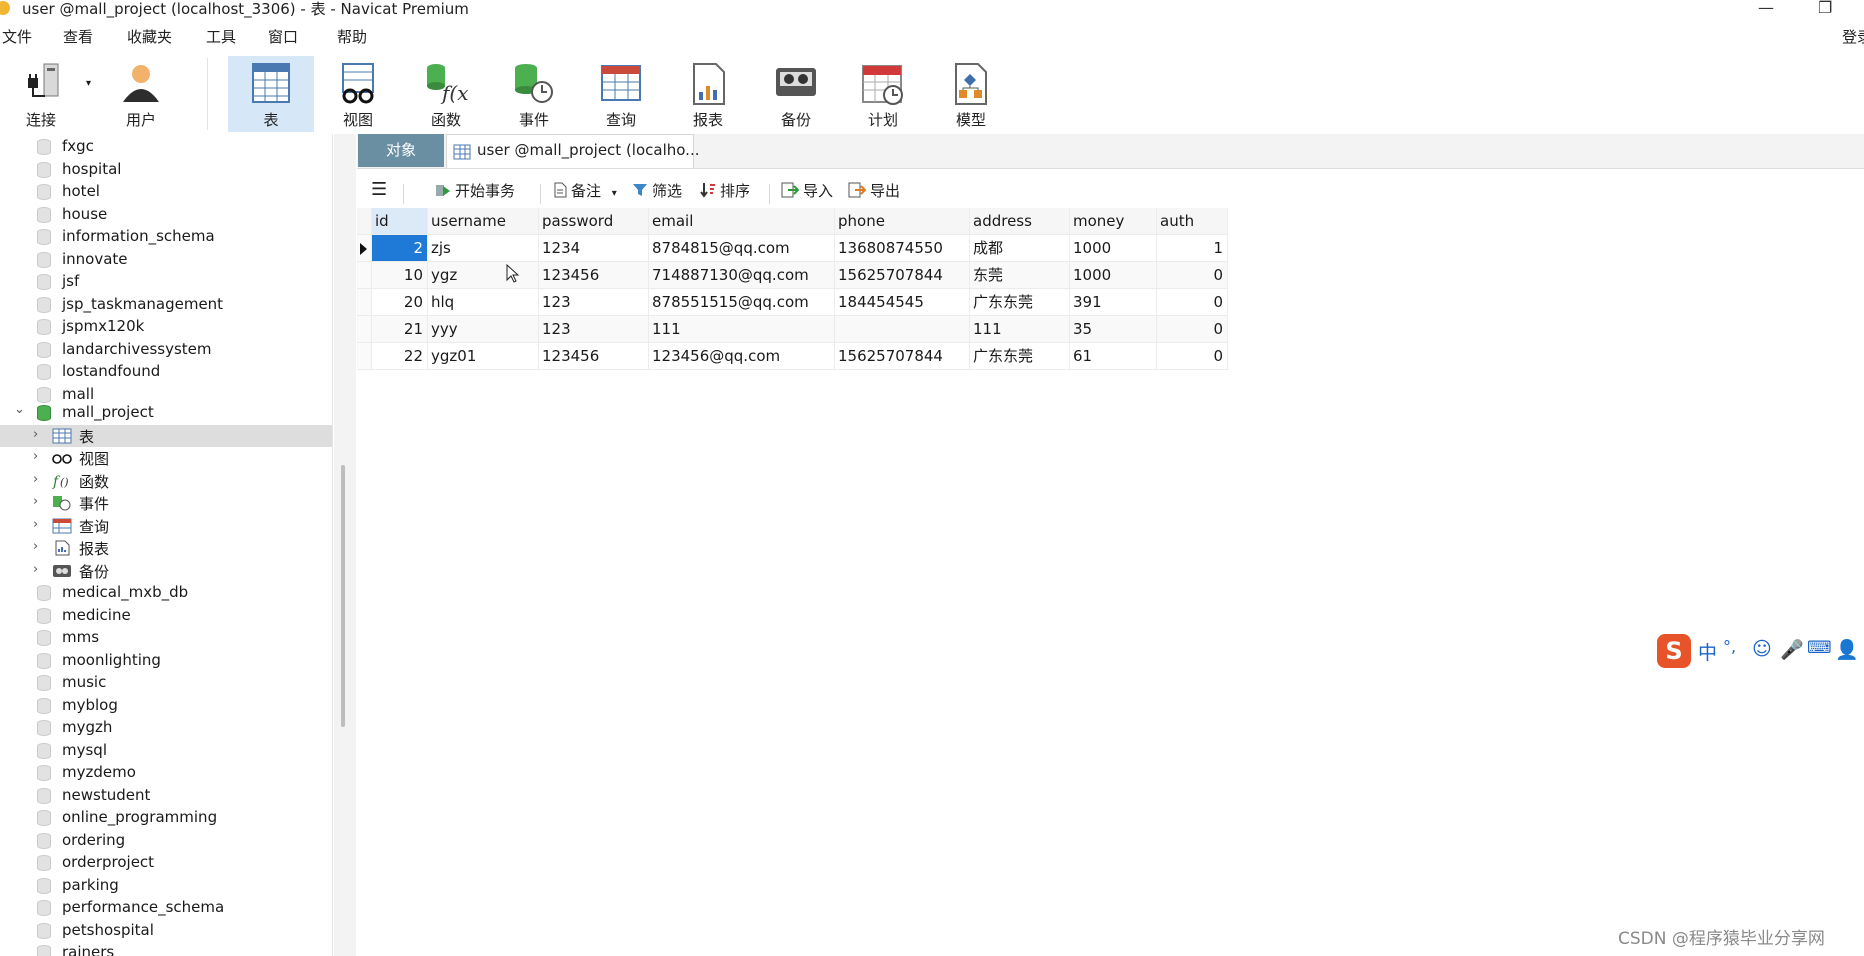 The width and height of the screenshot is (1864, 956). What do you see at coordinates (400, 221) in the screenshot?
I see `column-header-id: id` at bounding box center [400, 221].